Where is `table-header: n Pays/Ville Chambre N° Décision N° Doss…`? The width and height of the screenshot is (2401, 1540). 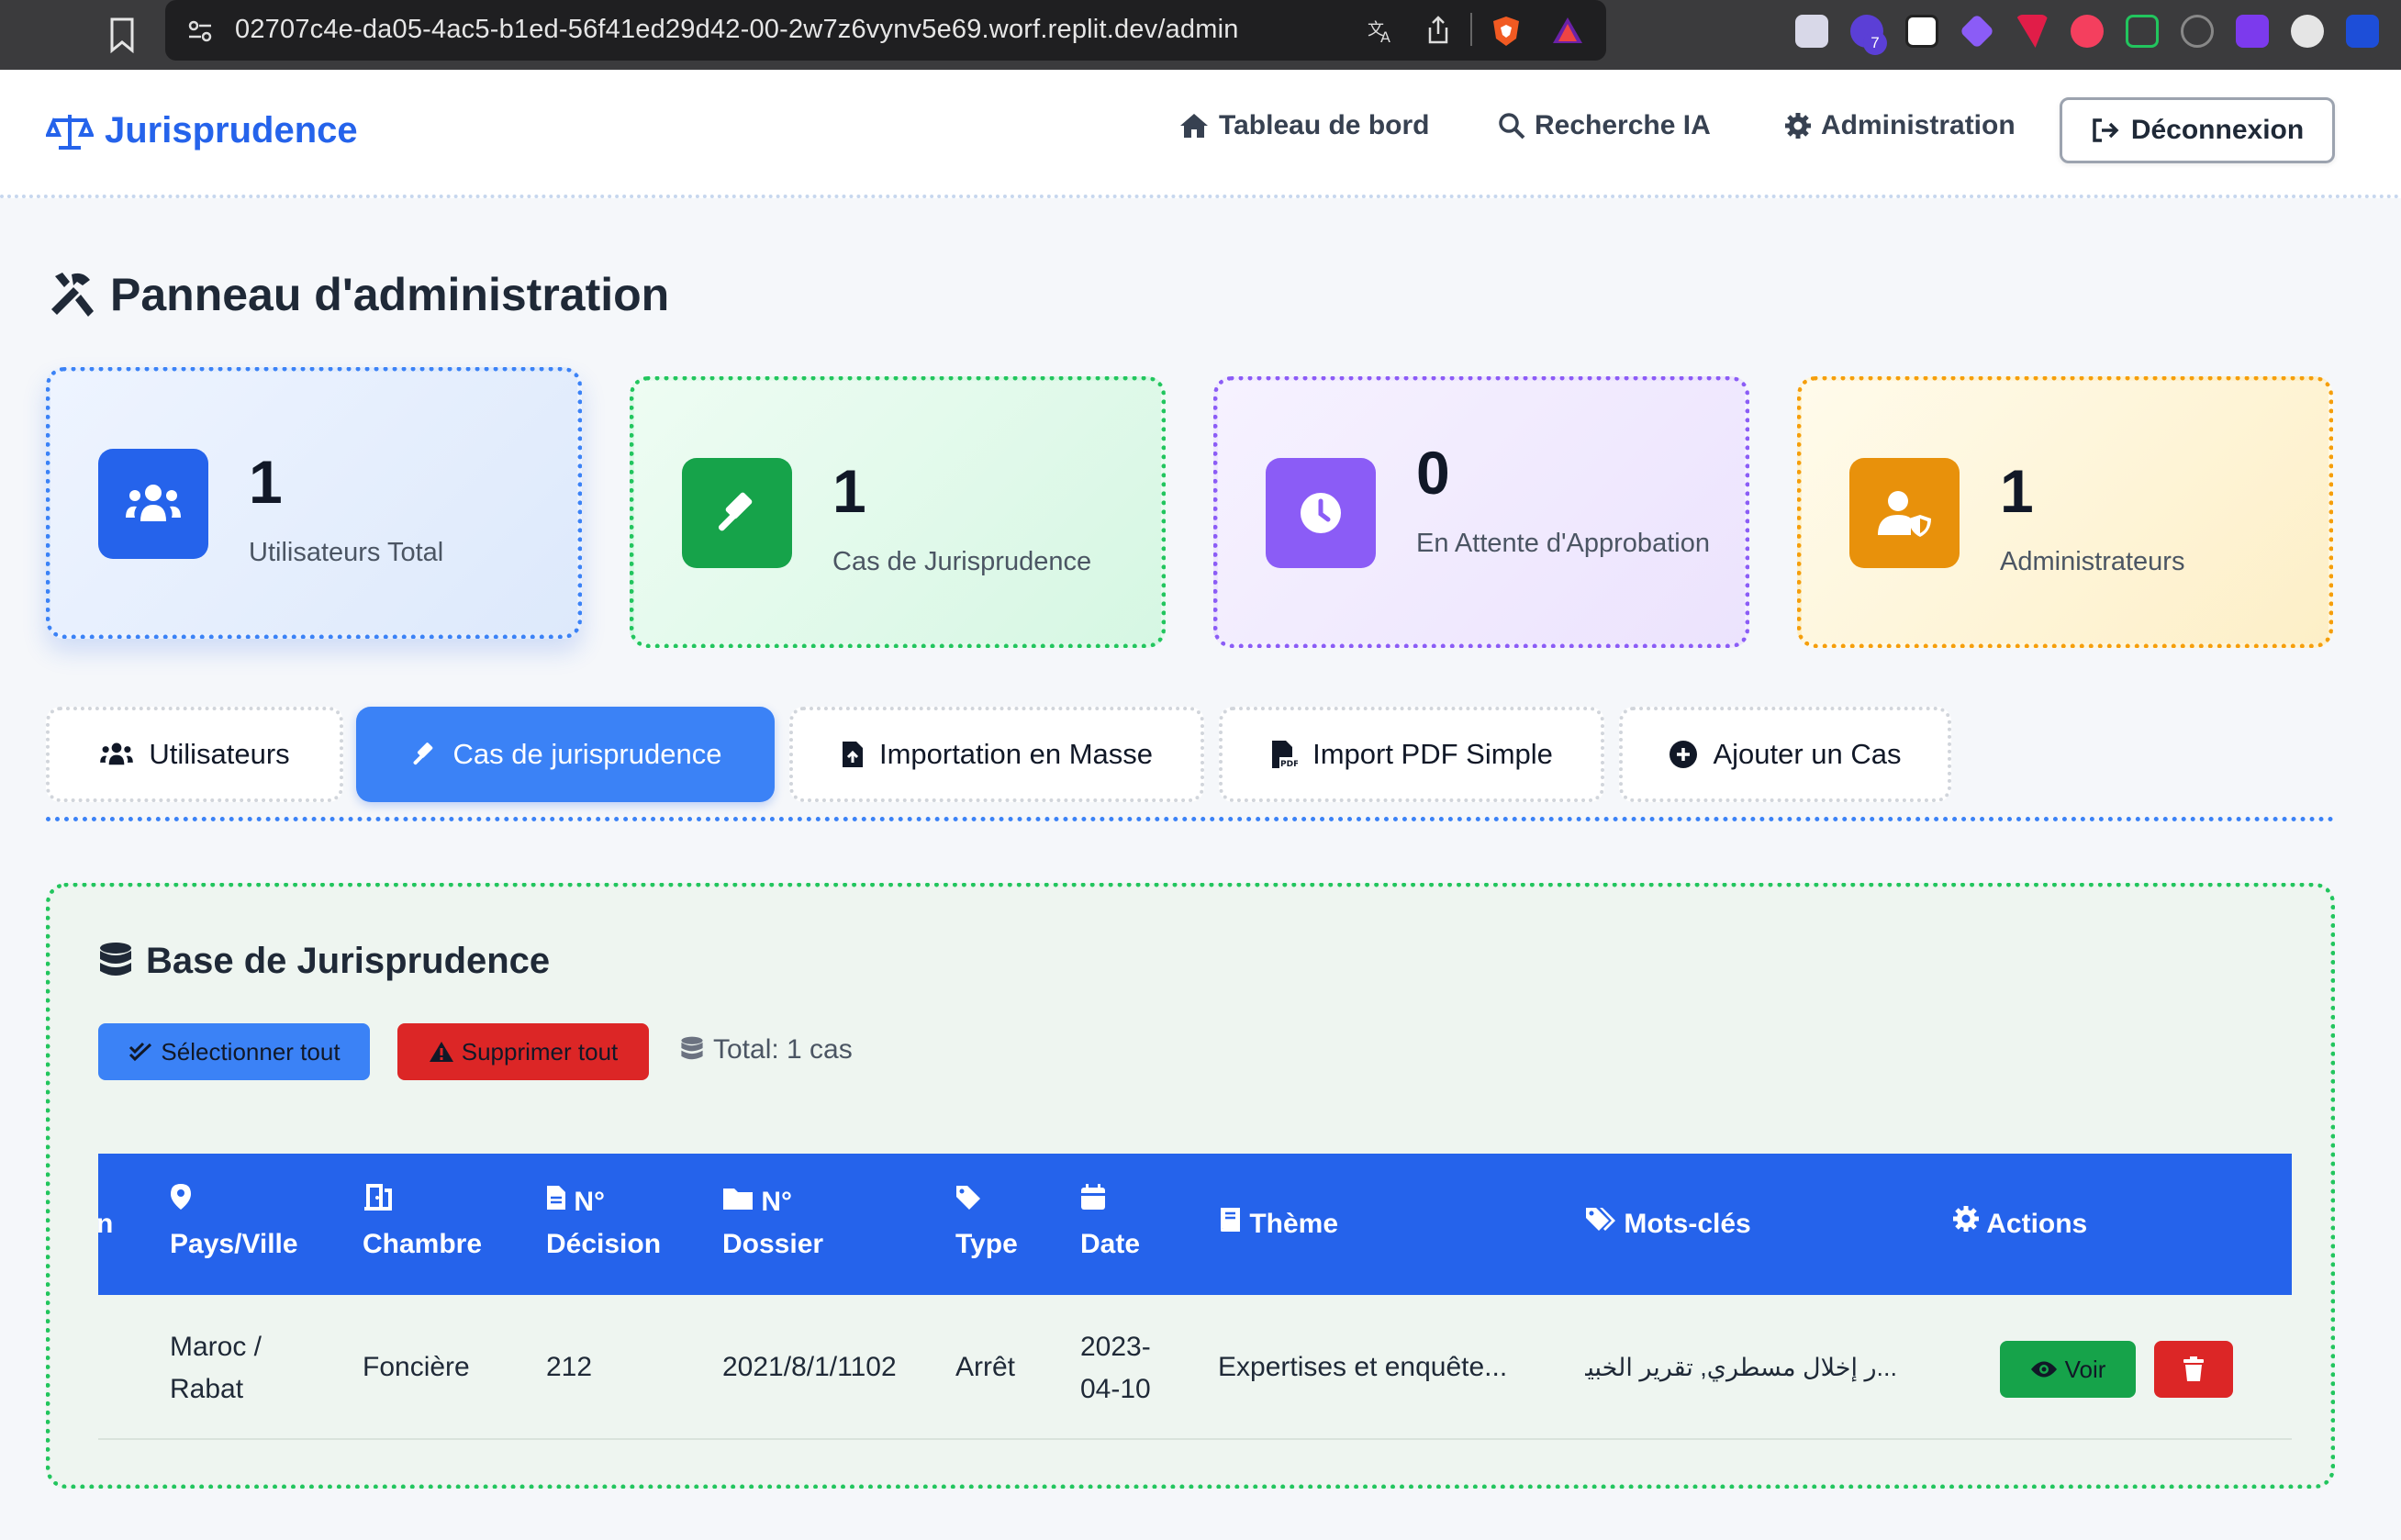 table-header: n Pays/Ville Chambre N° Décision N° Doss… is located at coordinates (1195, 1224).